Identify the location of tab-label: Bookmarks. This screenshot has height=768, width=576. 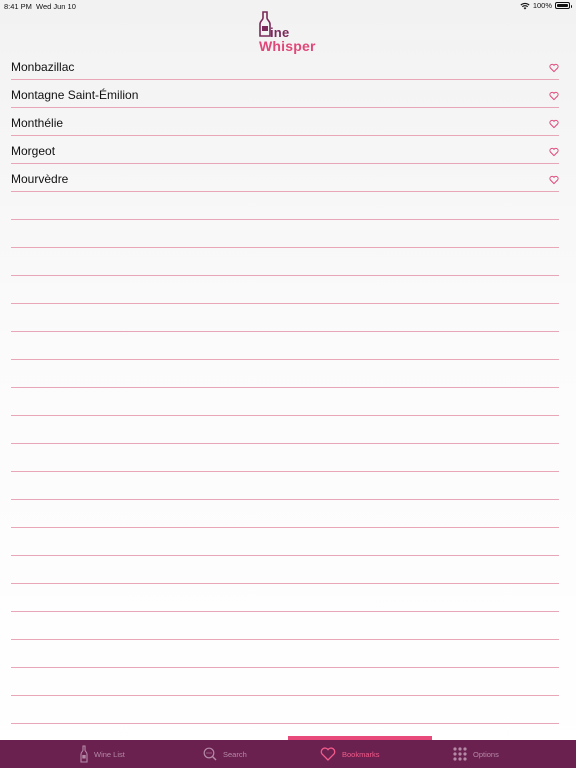
(361, 754).